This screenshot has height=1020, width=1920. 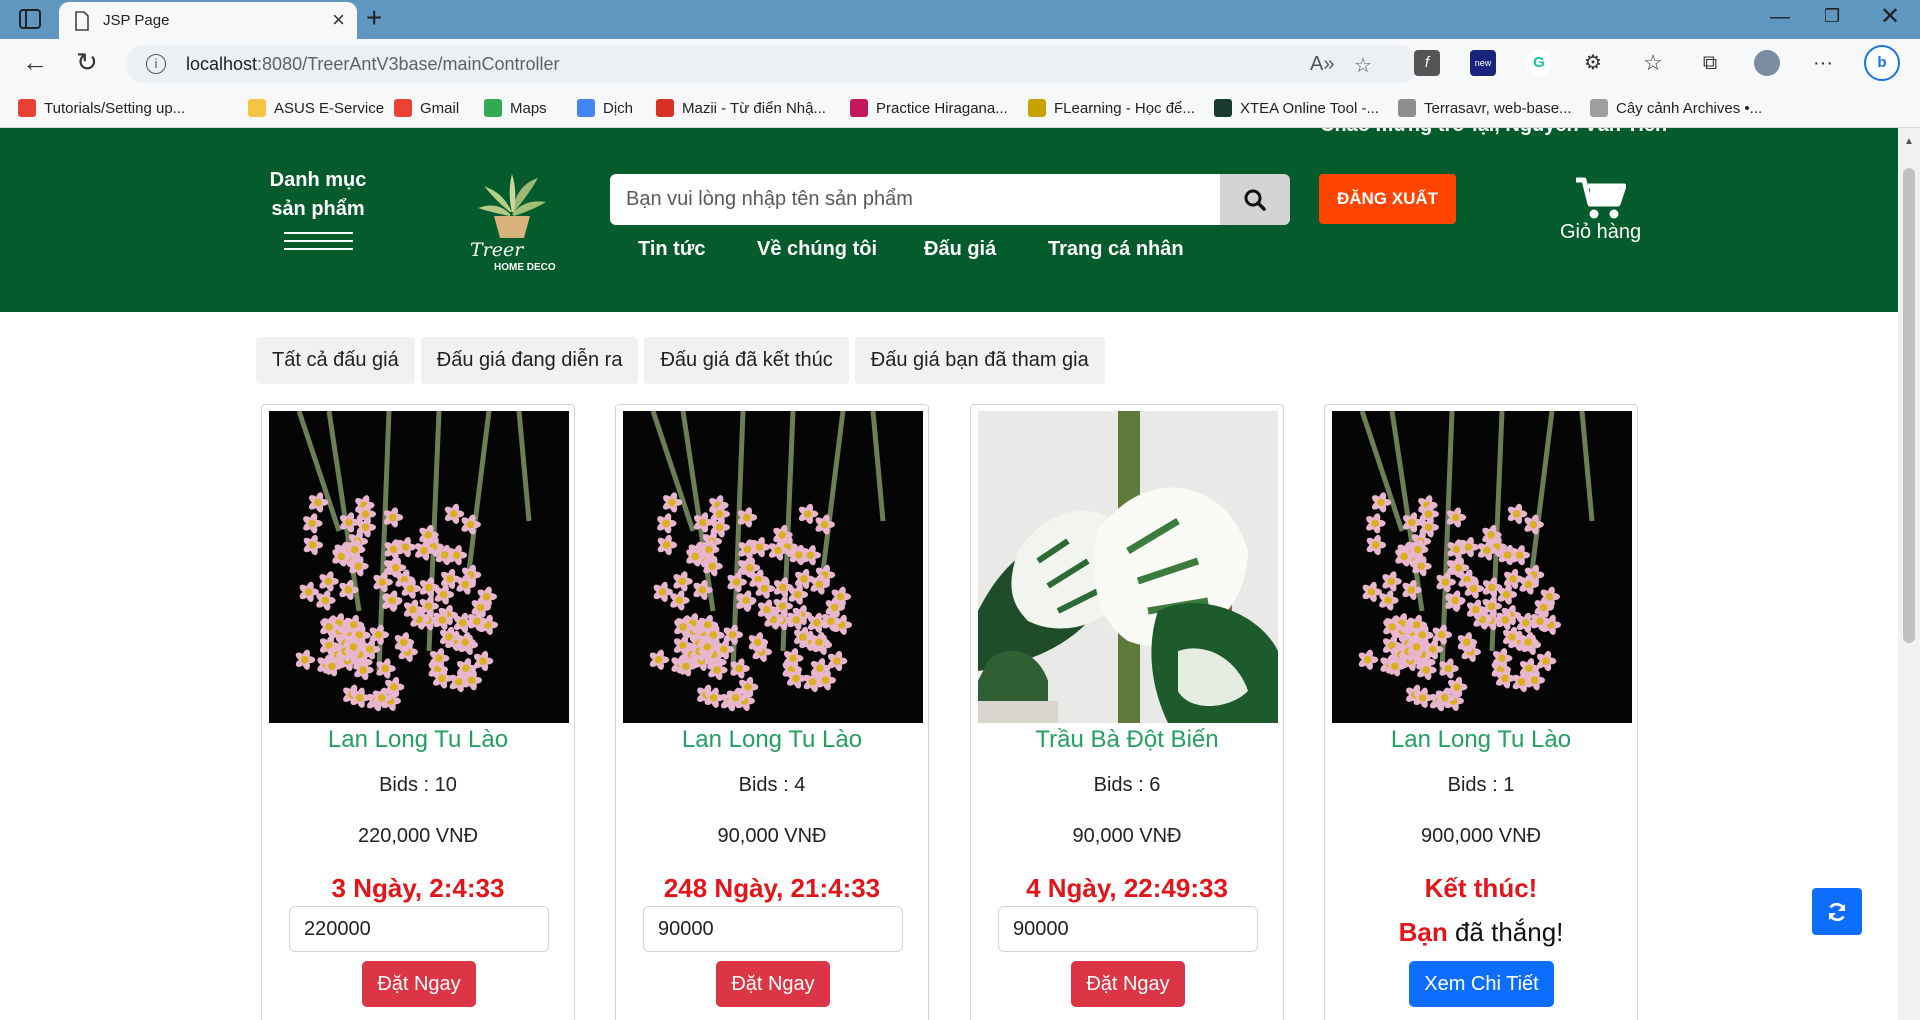 What do you see at coordinates (1653, 63) in the screenshot?
I see `favorites-icon: ☆` at bounding box center [1653, 63].